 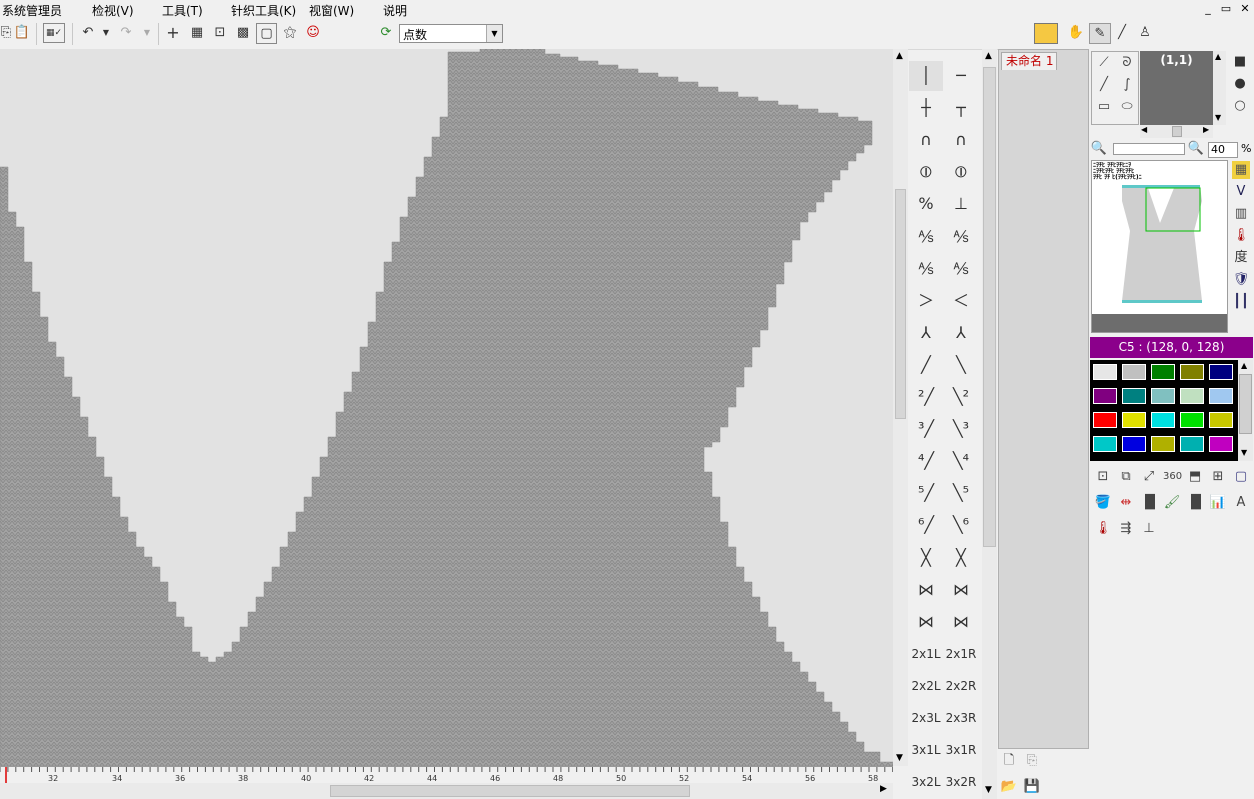 I want to click on zoom-out-icon: 🔍, so click(x=1099, y=149).